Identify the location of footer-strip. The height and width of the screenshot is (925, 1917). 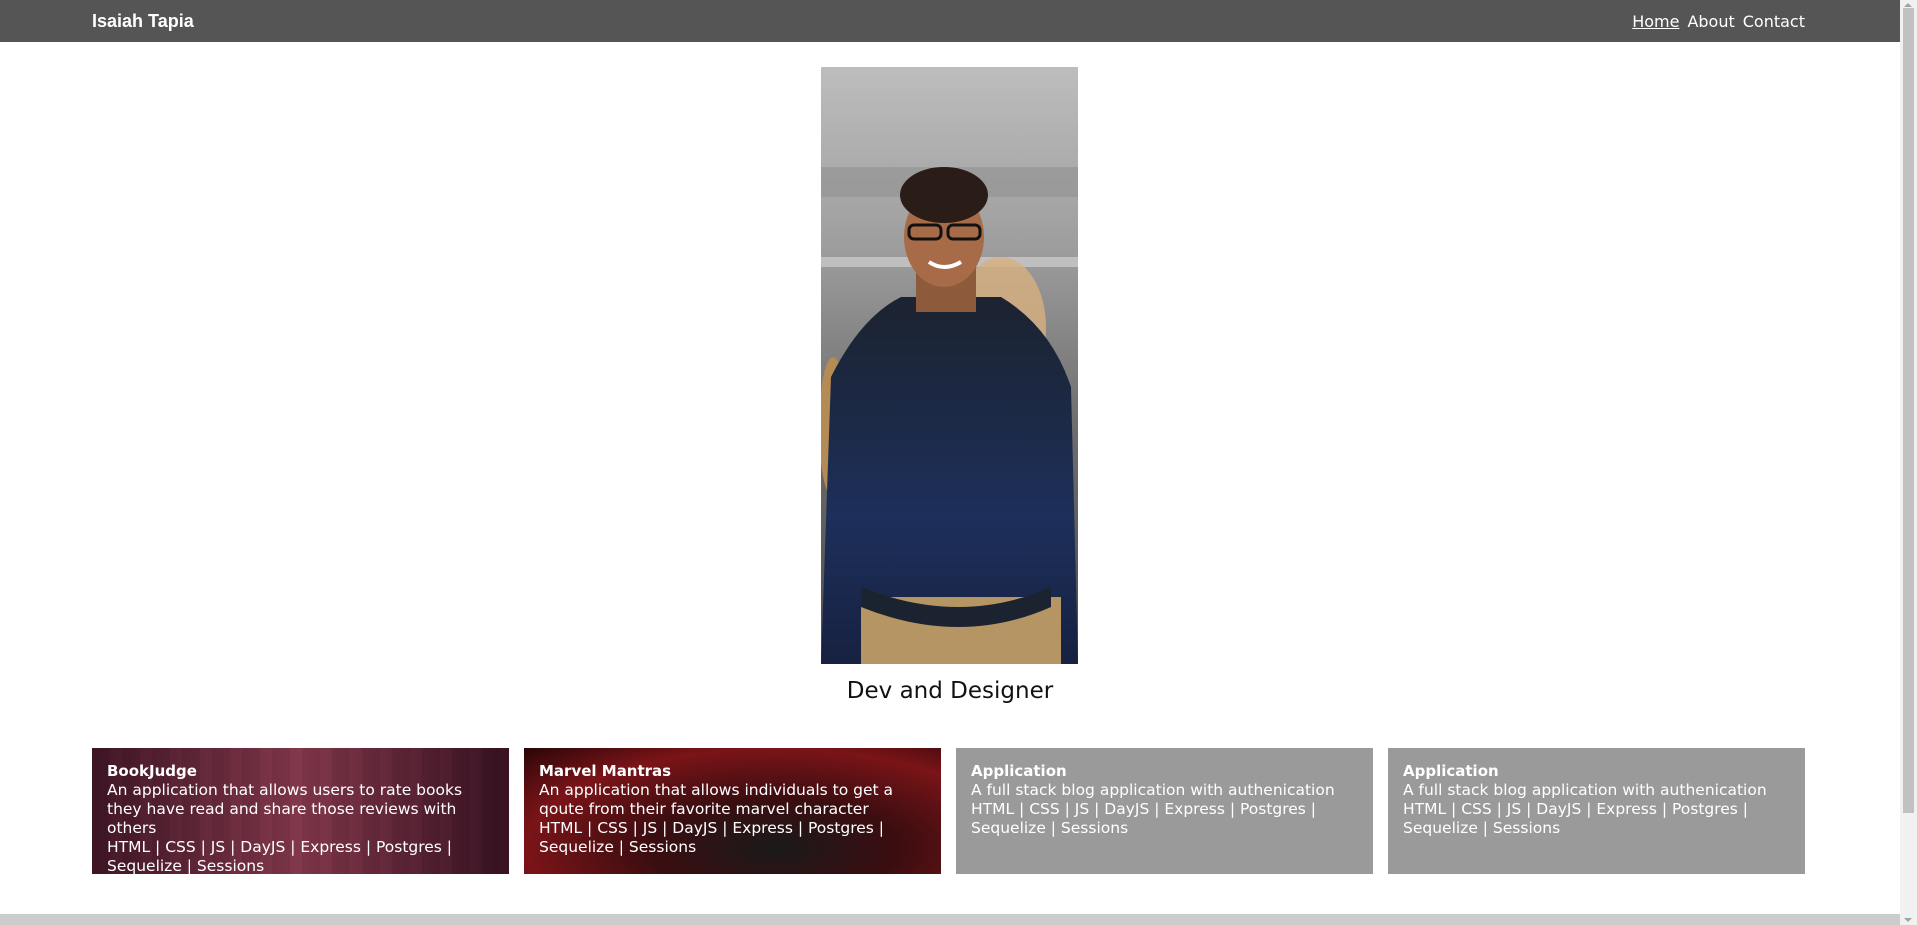
(950, 919).